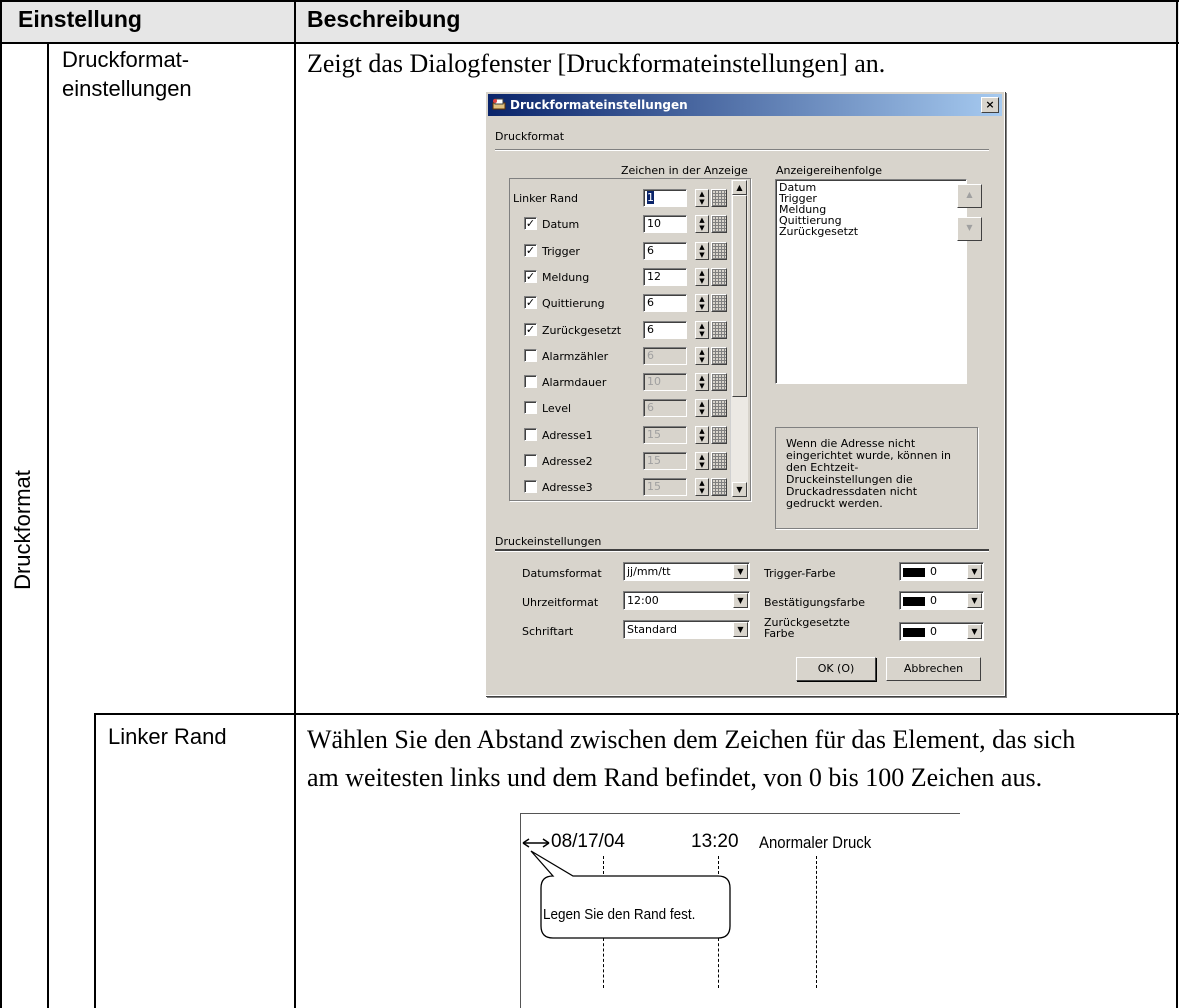 The image size is (1179, 1008). I want to click on time-format-select: 12:00 ▼, so click(686, 600).